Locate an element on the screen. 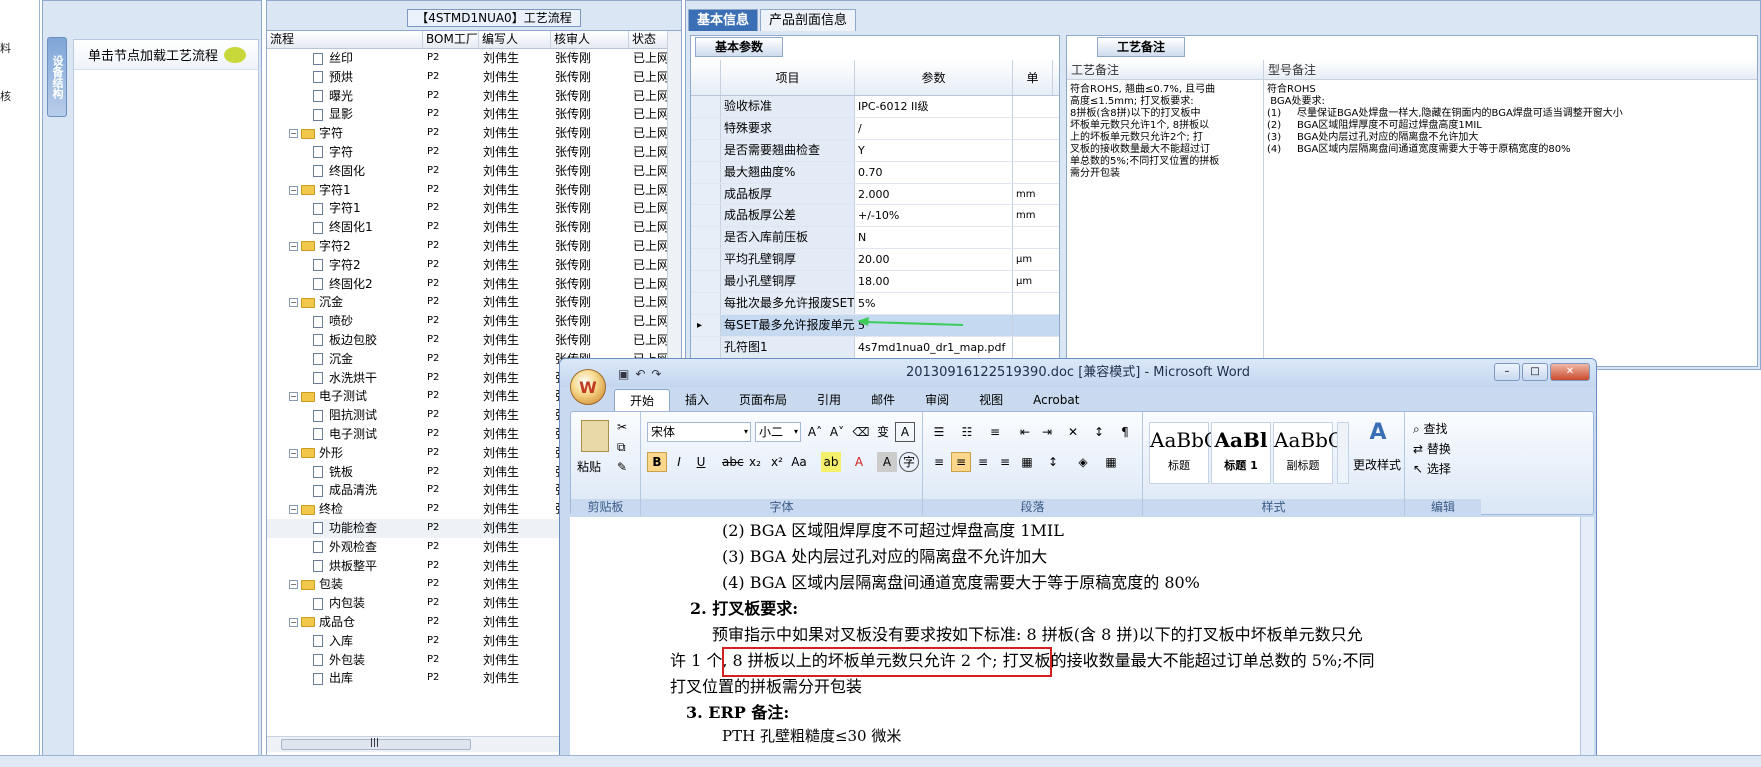 The image size is (1761, 767). subscript-icon: x₂ is located at coordinates (755, 462).